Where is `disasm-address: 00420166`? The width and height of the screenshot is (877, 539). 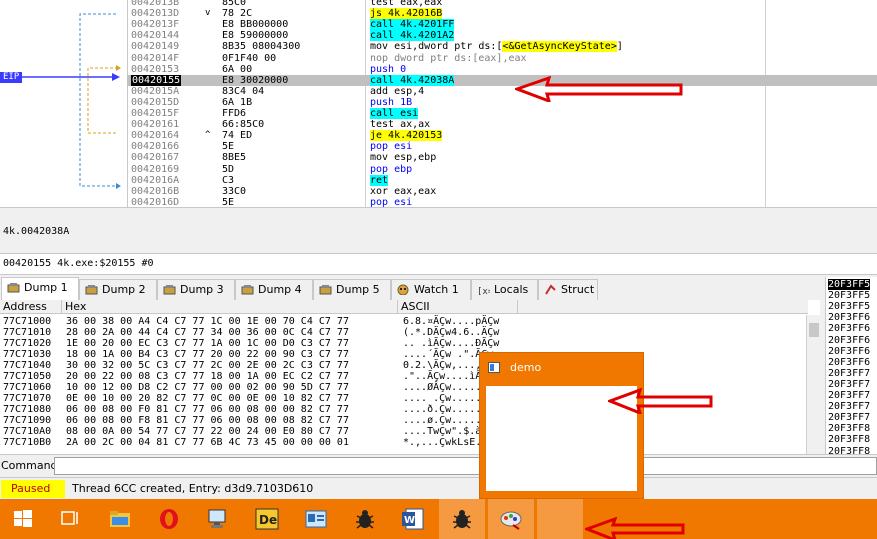 disasm-address: 00420166 is located at coordinates (155, 147).